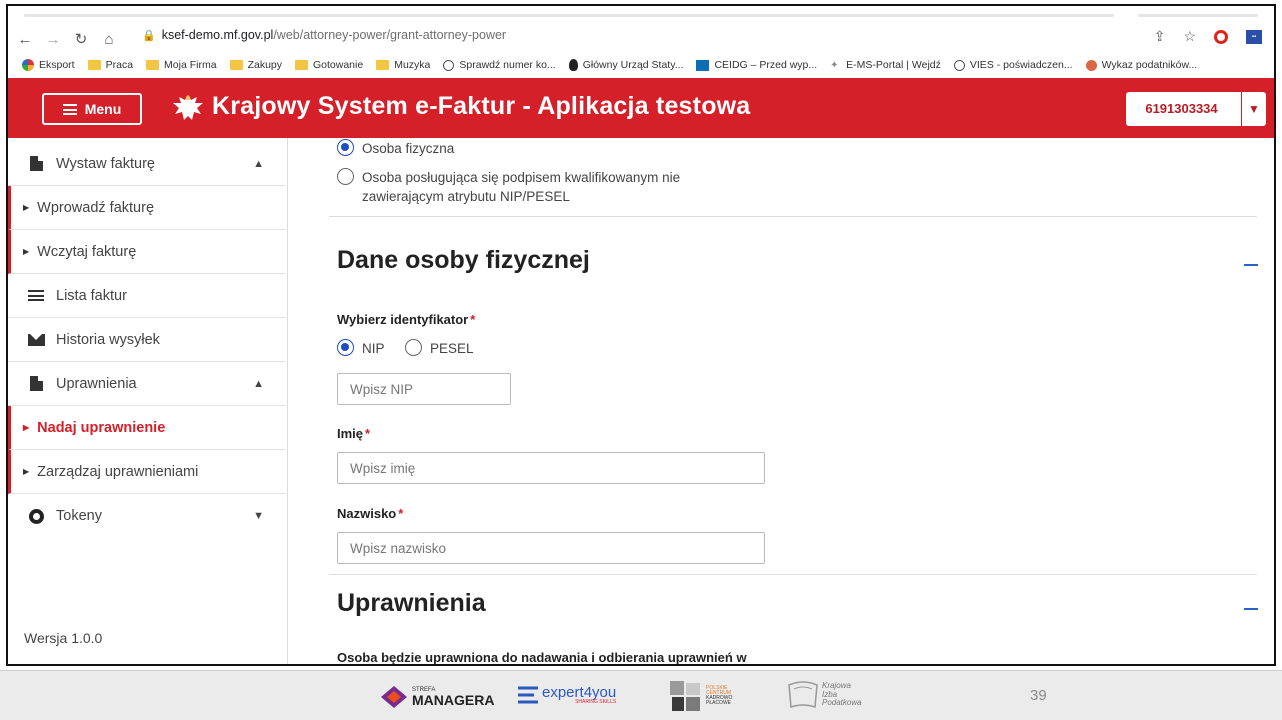 The width and height of the screenshot is (1282, 720). I want to click on first-name-label-text: Imię, so click(350, 433).